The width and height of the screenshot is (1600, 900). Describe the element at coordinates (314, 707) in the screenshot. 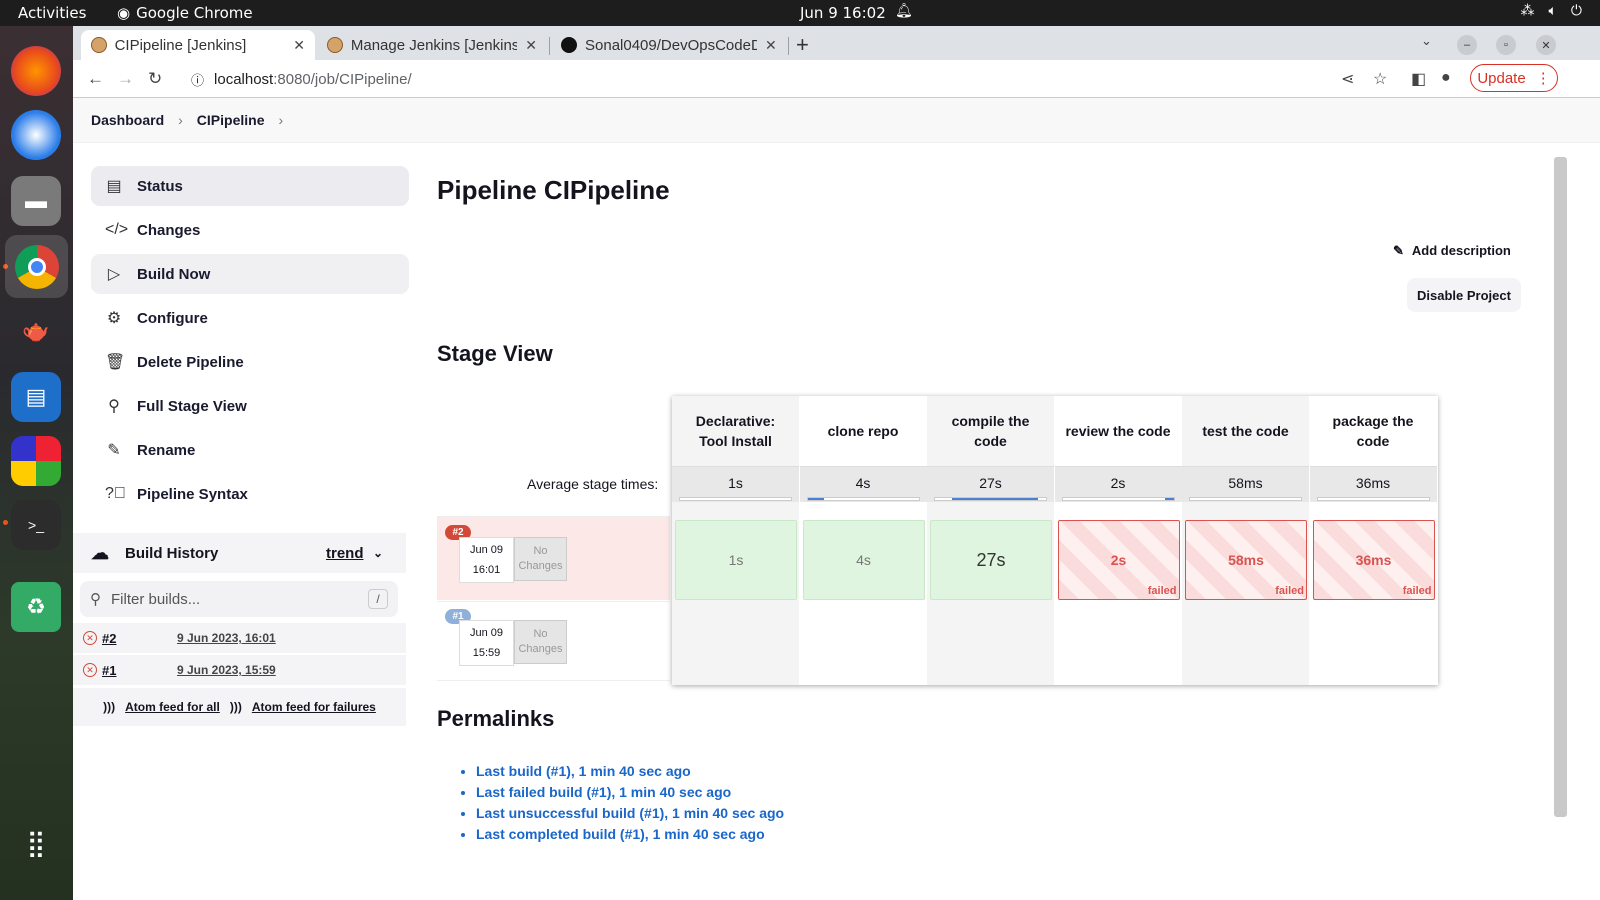

I see `atom-feed-failures-link: Atom feed for failures` at that location.